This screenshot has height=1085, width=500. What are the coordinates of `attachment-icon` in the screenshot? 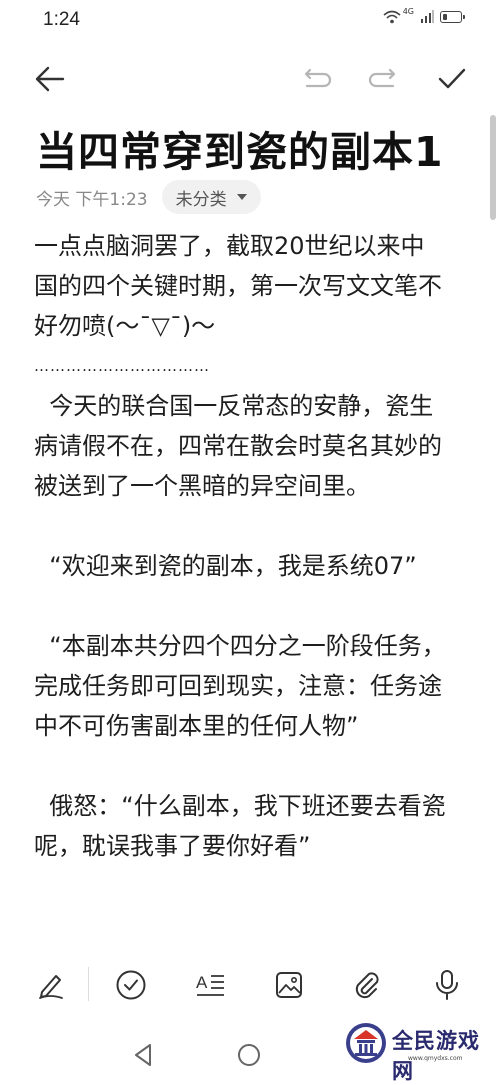 It's located at (367, 985).